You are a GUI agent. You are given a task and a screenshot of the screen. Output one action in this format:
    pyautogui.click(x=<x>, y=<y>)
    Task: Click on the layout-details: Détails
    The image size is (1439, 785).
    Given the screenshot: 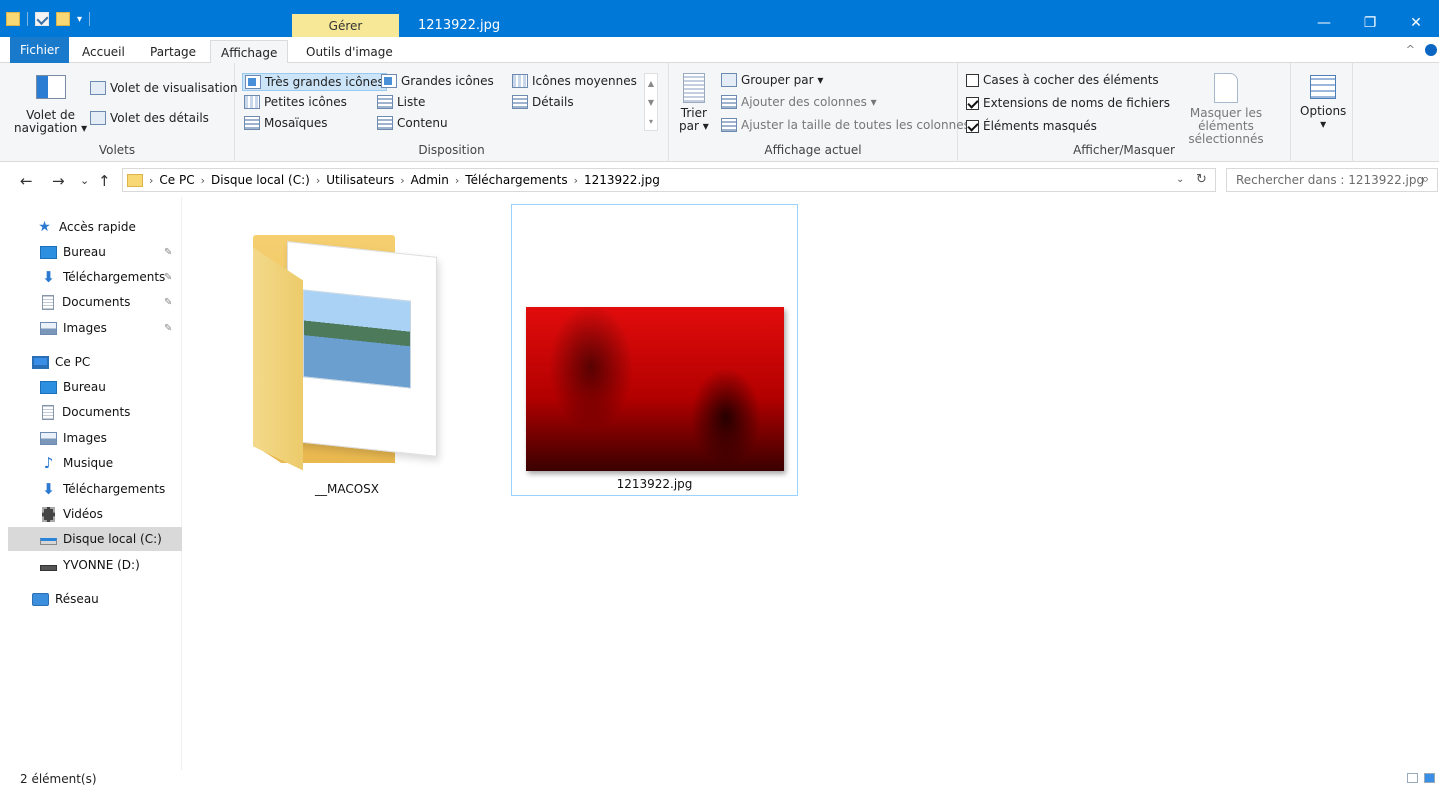 What is the action you would take?
    pyautogui.click(x=543, y=102)
    